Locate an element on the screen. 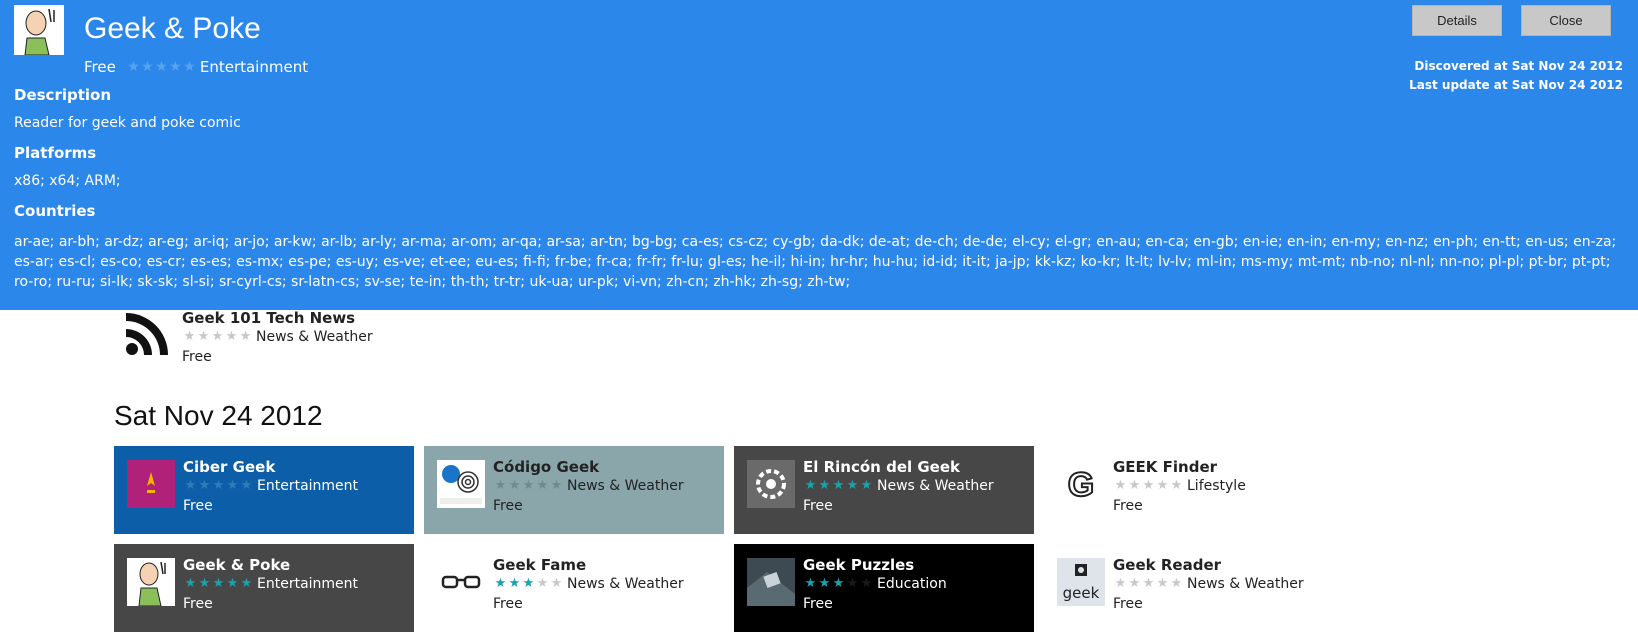 Image resolution: width=1638 pixels, height=632 pixels. cartoon-man-icon is located at coordinates (39, 30).